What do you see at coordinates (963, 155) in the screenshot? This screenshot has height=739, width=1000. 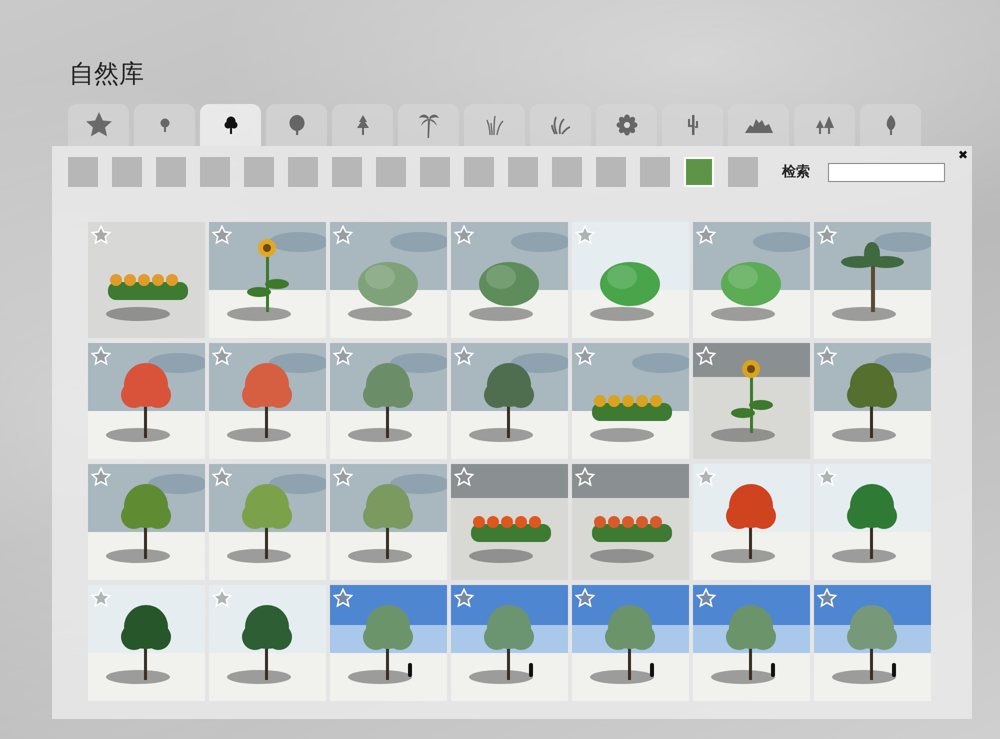 I see `close-button: ✖` at bounding box center [963, 155].